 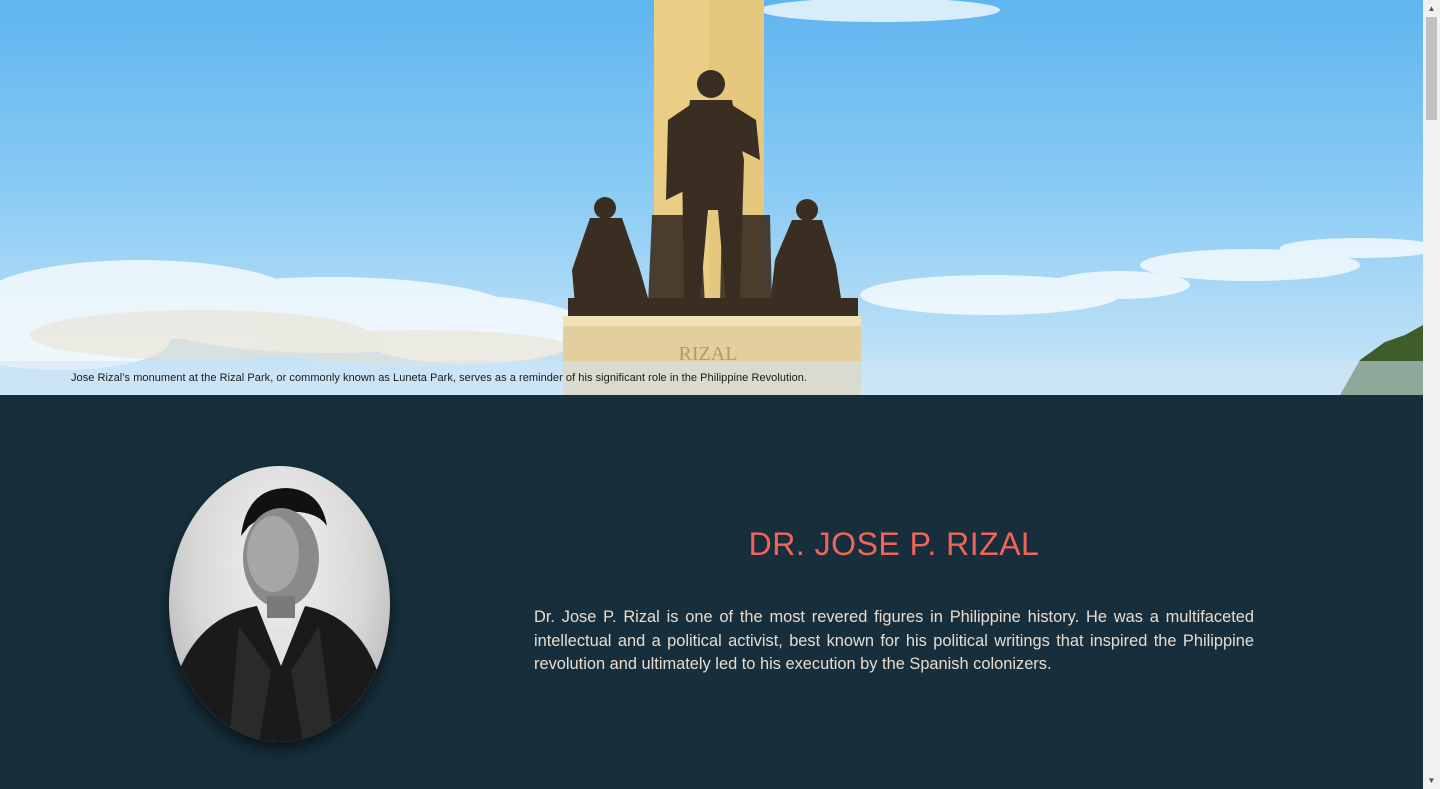 What do you see at coordinates (1431, 68) in the screenshot?
I see `scrollbar-thumb` at bounding box center [1431, 68].